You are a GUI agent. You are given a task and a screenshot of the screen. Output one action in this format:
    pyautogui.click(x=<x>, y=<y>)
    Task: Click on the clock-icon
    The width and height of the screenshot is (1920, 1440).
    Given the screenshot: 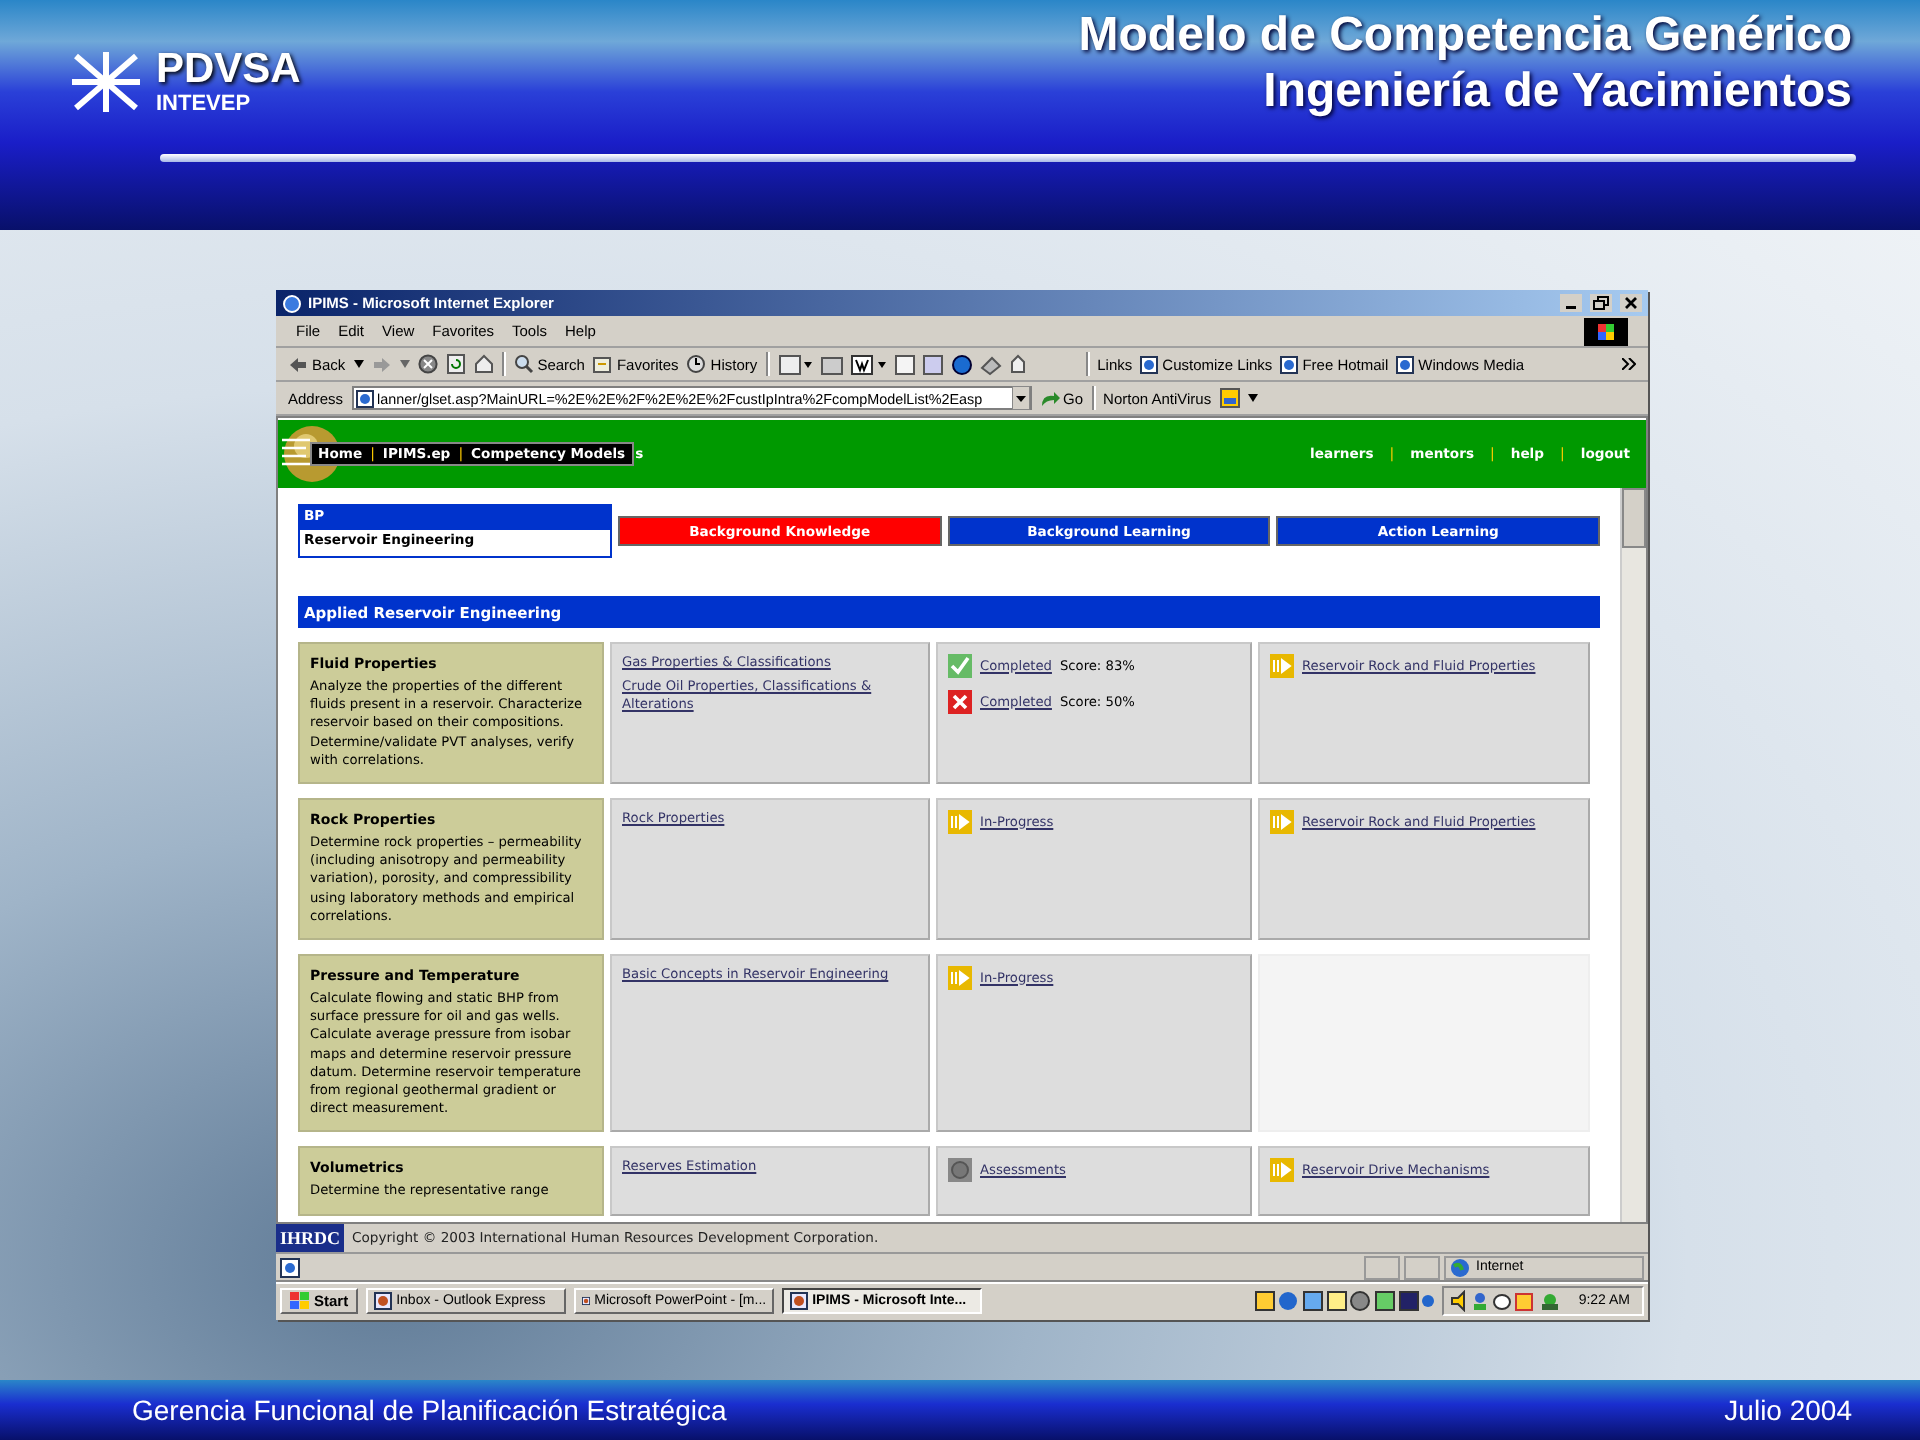 What is the action you would take?
    pyautogui.click(x=696, y=364)
    